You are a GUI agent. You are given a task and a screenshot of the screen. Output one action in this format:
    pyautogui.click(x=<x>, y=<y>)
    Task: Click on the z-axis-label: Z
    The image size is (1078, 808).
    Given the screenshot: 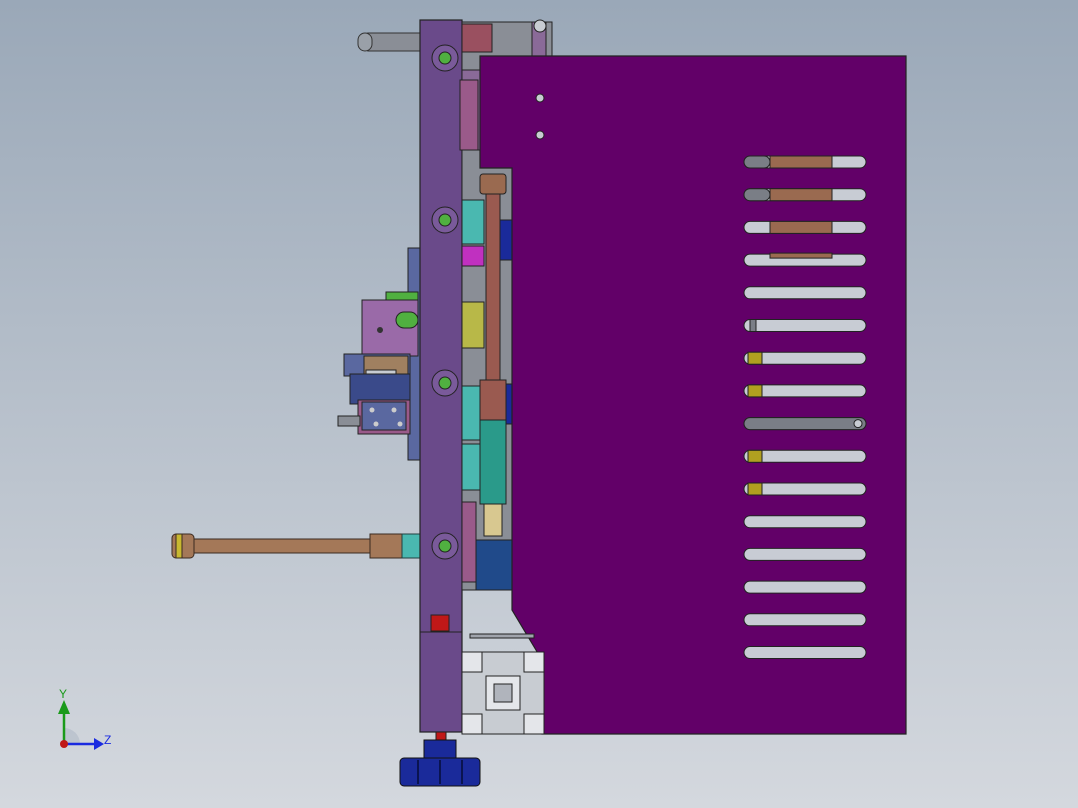 What is the action you would take?
    pyautogui.click(x=107, y=740)
    